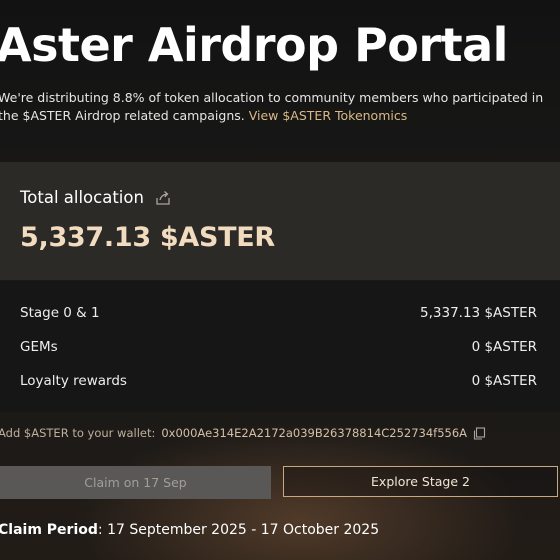 The image size is (560, 560). I want to click on breakdown-row: GEMs 0 $ASTER, so click(278, 347).